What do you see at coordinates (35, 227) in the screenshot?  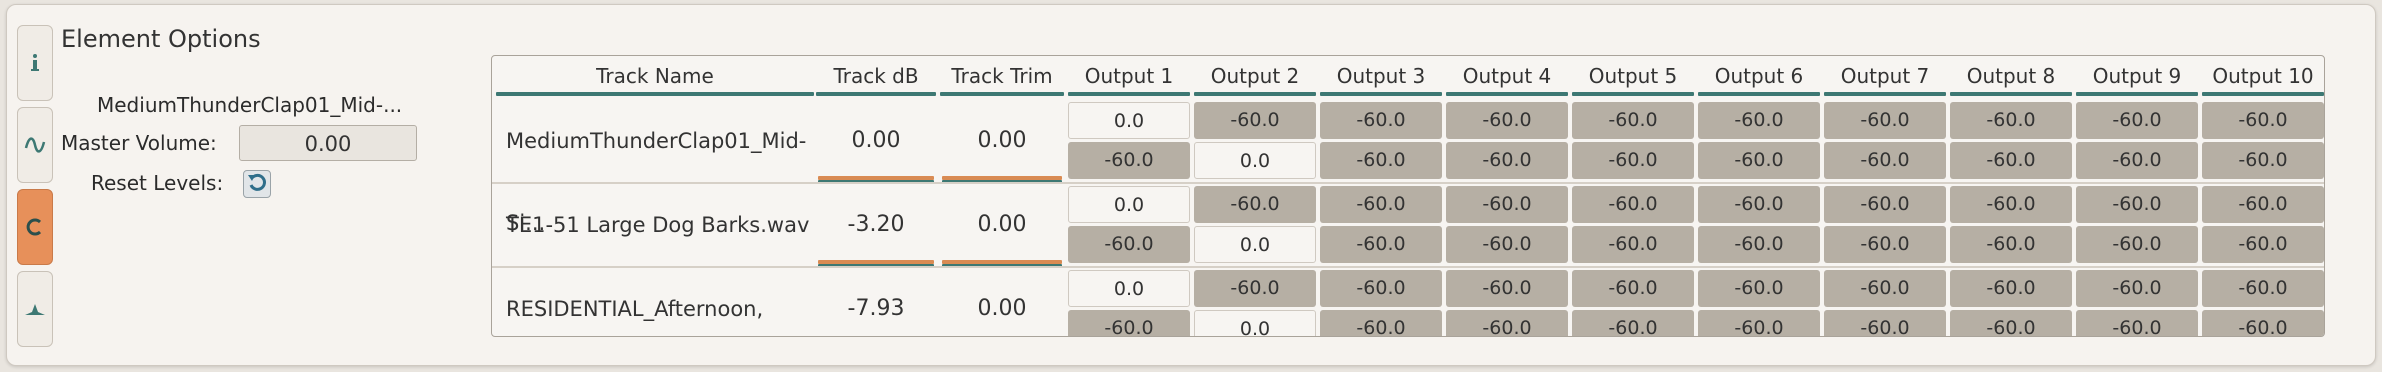 I see `tab-routing` at bounding box center [35, 227].